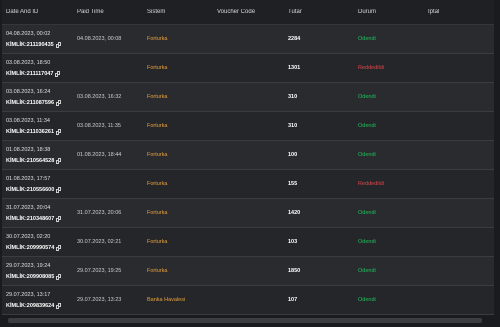  What do you see at coordinates (30, 189) in the screenshot?
I see `transaction-id-text: KİMLİK:210556600` at bounding box center [30, 189].